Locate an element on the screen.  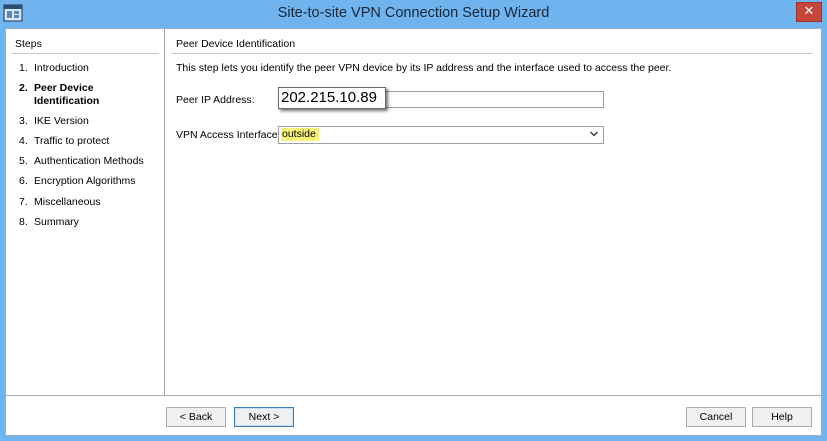
step-introduction: 1. Introduction is located at coordinates (86, 68).